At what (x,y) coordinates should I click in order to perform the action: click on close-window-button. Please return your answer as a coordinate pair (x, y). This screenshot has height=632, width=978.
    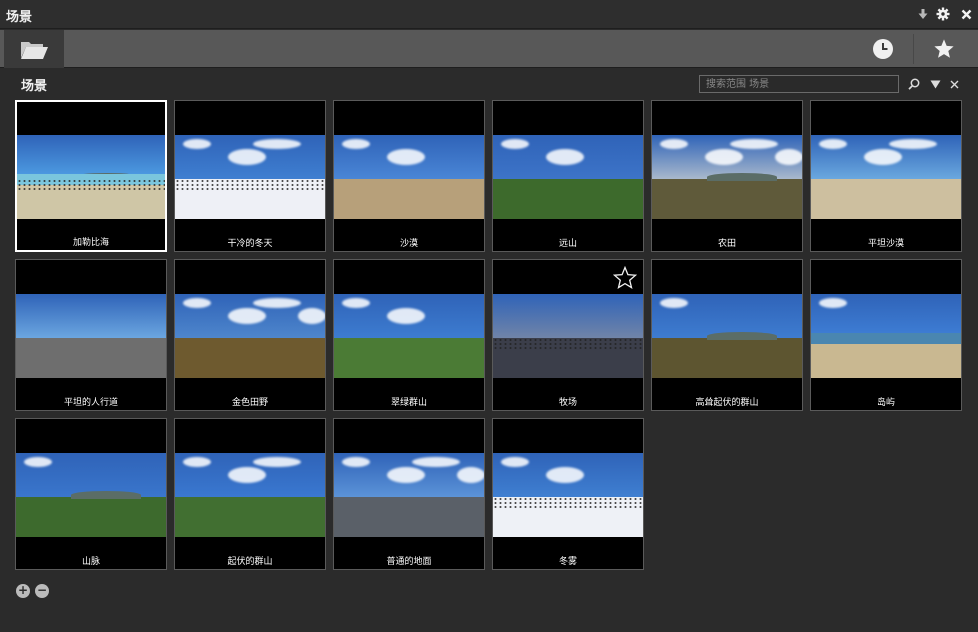
    Looking at the image, I should click on (966, 14).